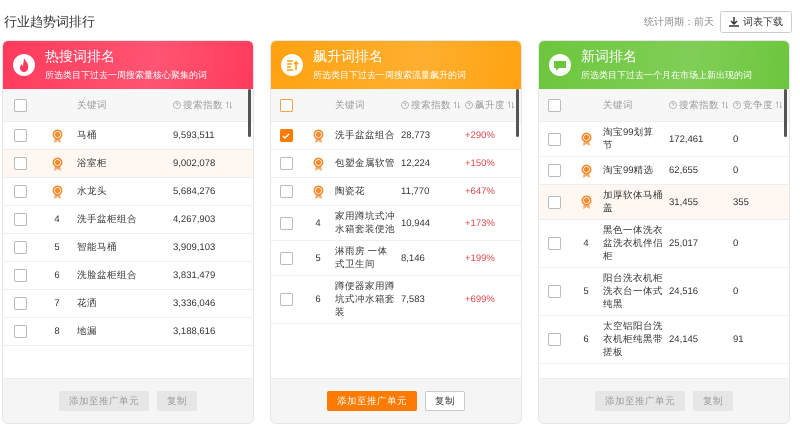 The height and width of the screenshot is (432, 800). What do you see at coordinates (633, 339) in the screenshot?
I see `keyword-cell-text: 太空铝阳台洗衣机柜纯黑带搓板` at bounding box center [633, 339].